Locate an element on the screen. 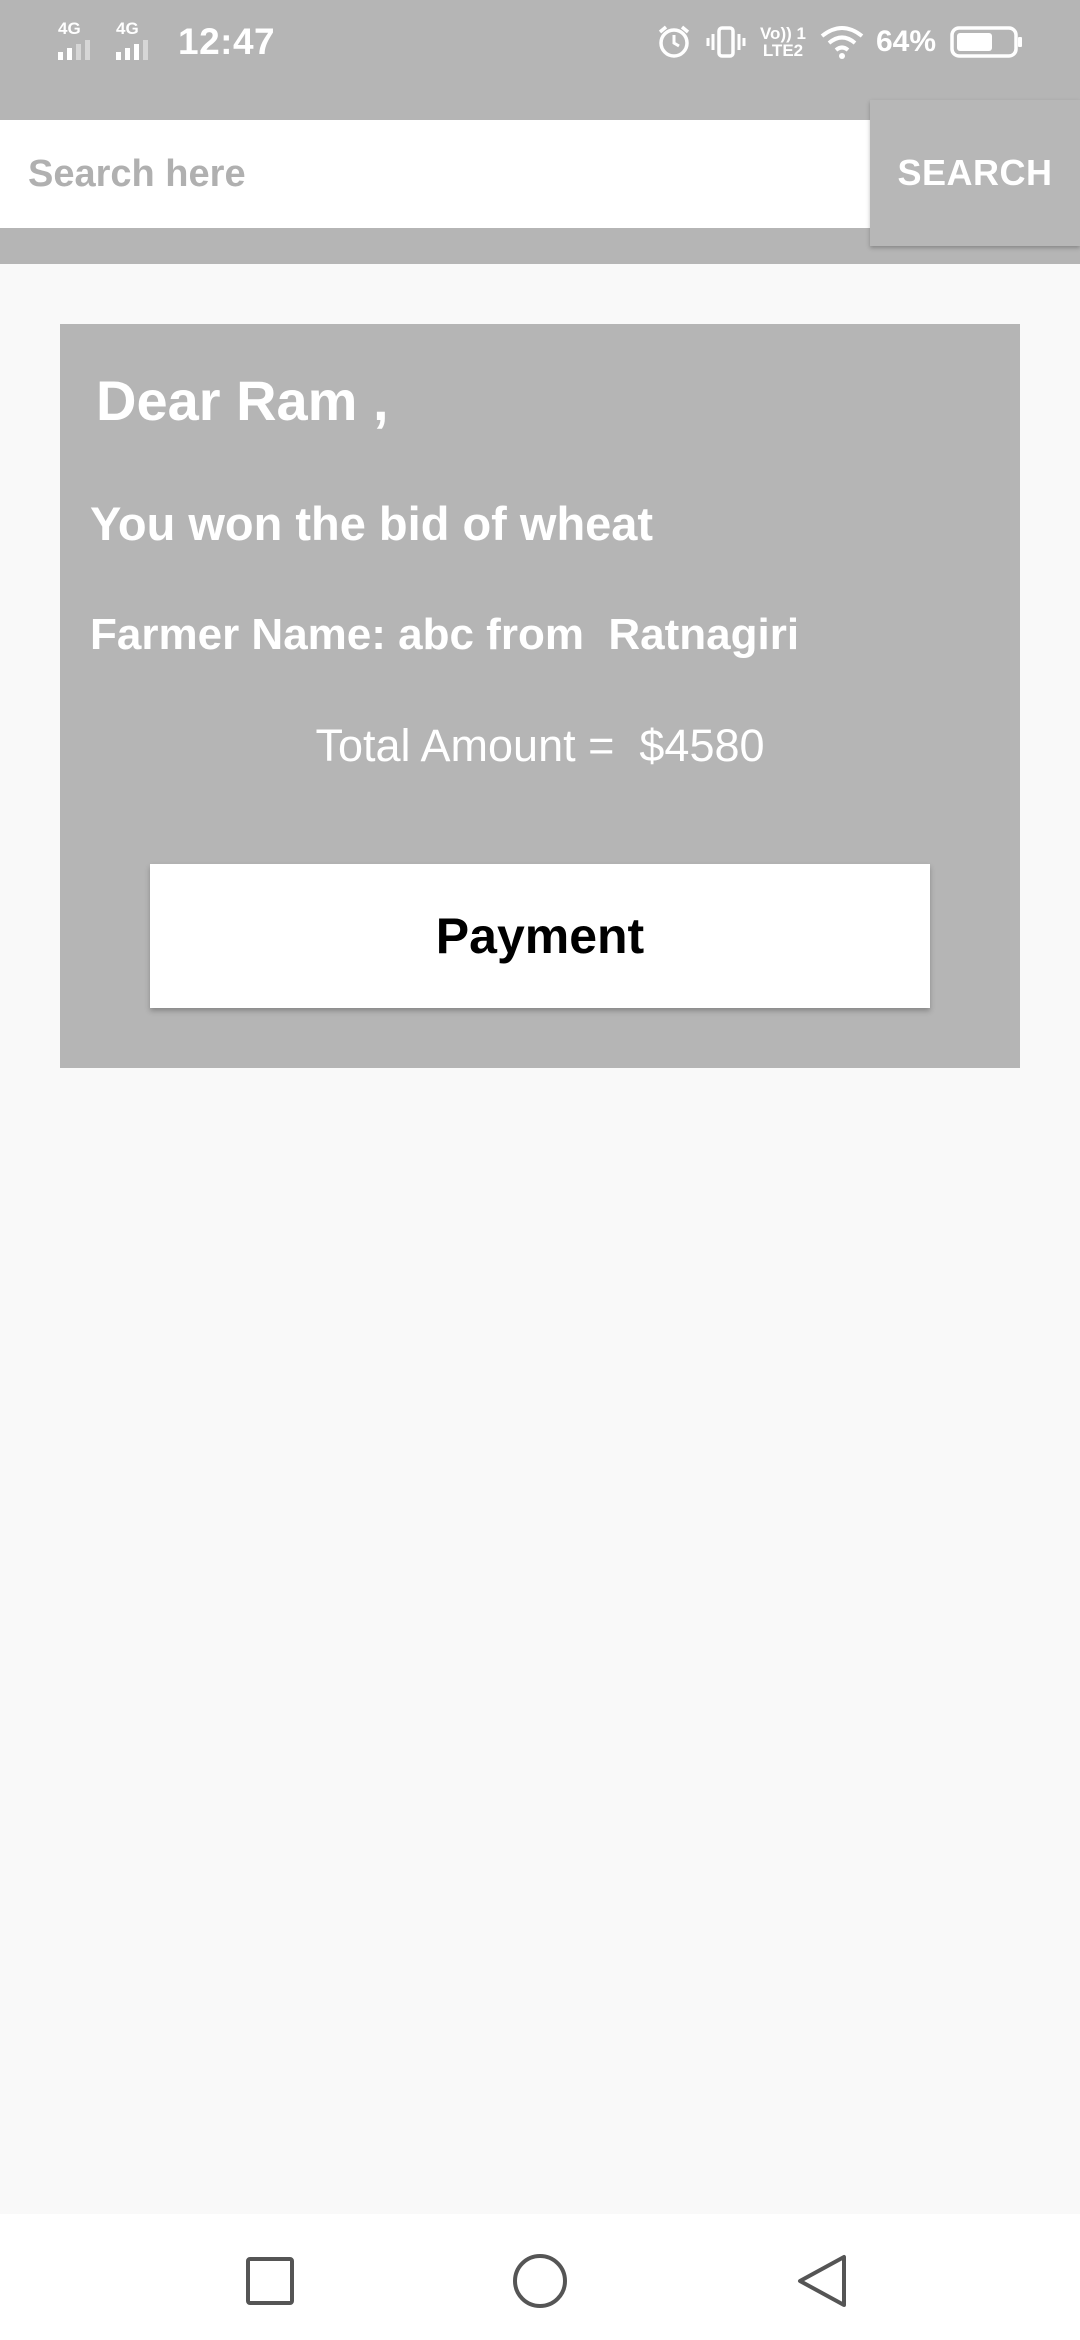  volte-label: Vo)) 1 is located at coordinates (782, 33).